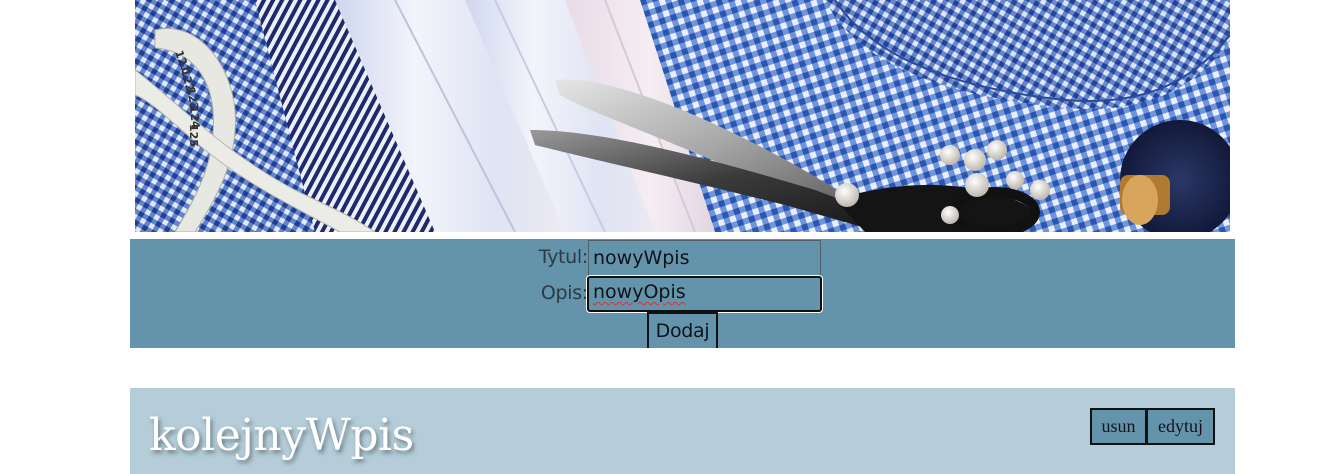  I want to click on edit-button: edytuj, so click(1180, 426).